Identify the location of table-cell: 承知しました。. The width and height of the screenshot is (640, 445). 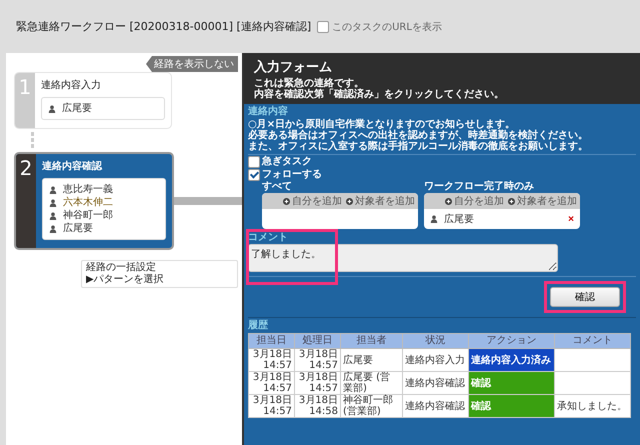
(592, 406).